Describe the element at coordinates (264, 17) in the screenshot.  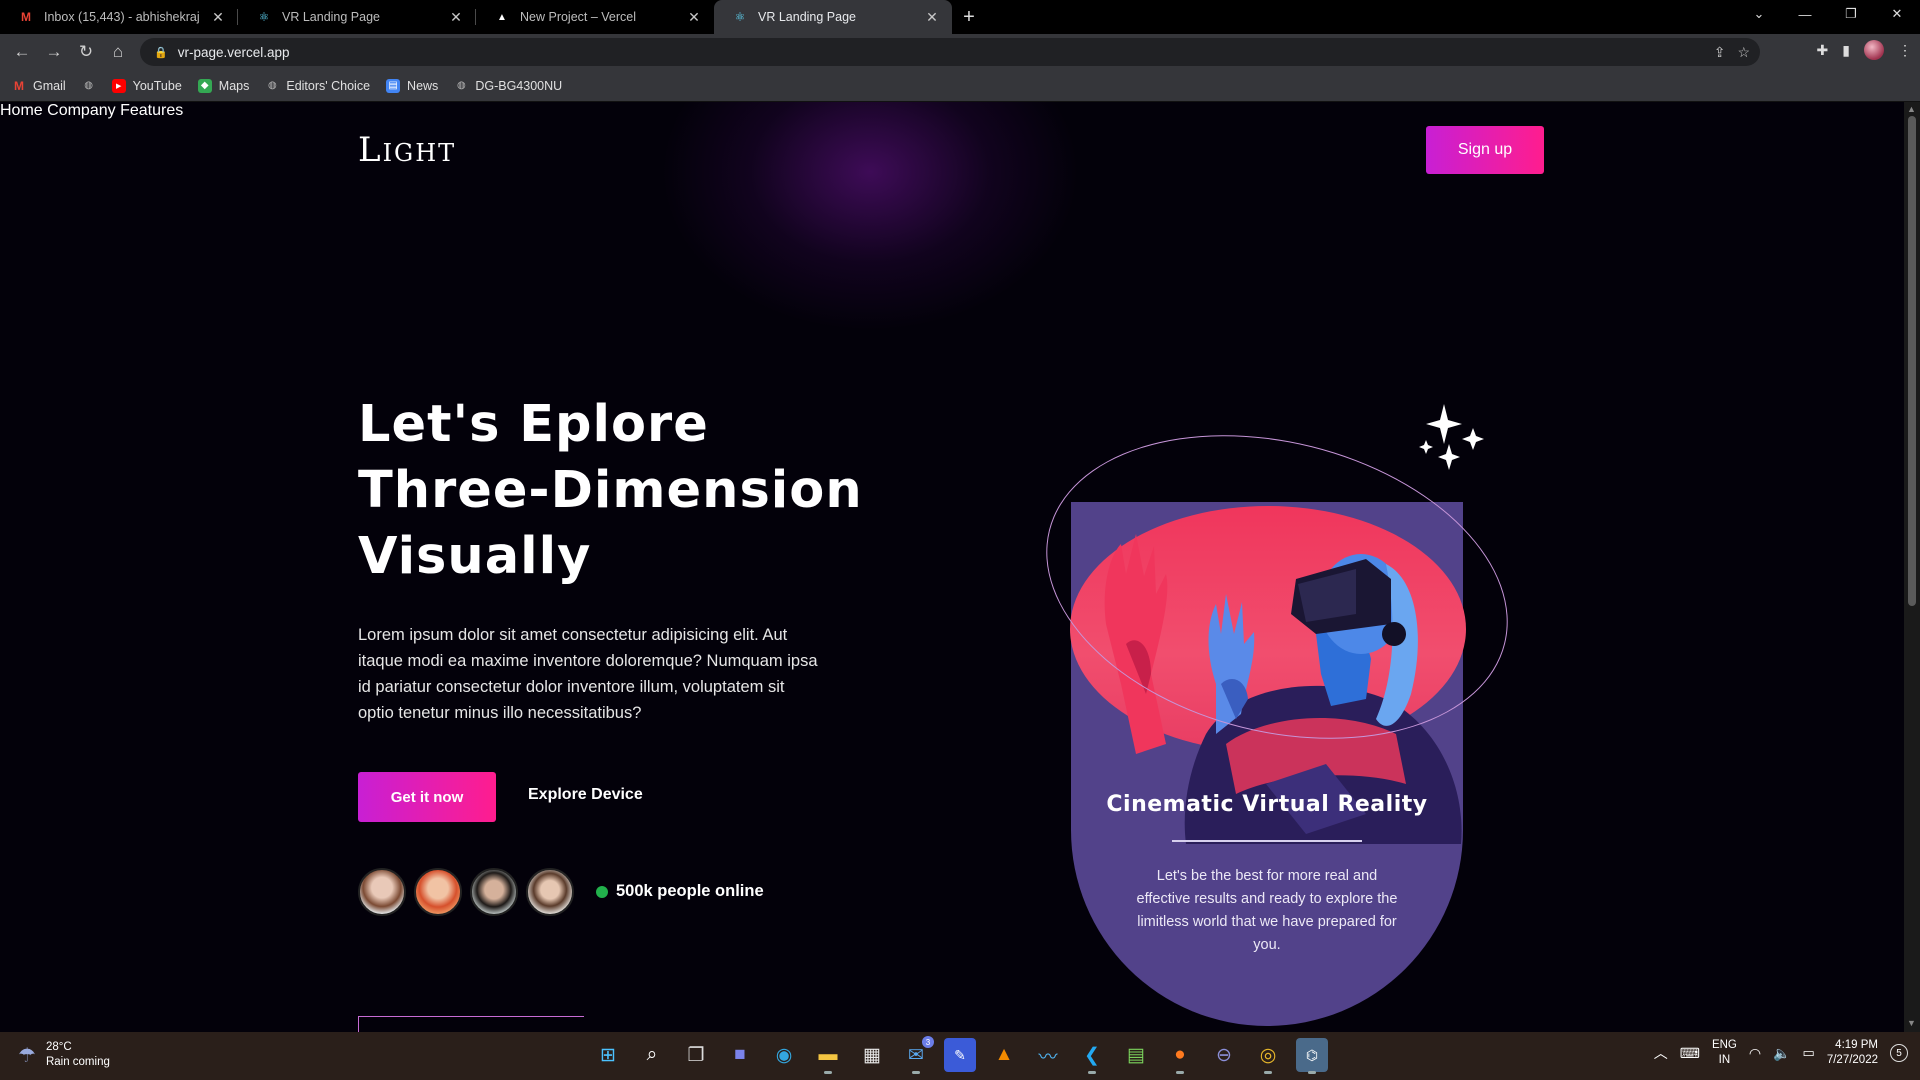
I see `react-icon: ⚛` at that location.